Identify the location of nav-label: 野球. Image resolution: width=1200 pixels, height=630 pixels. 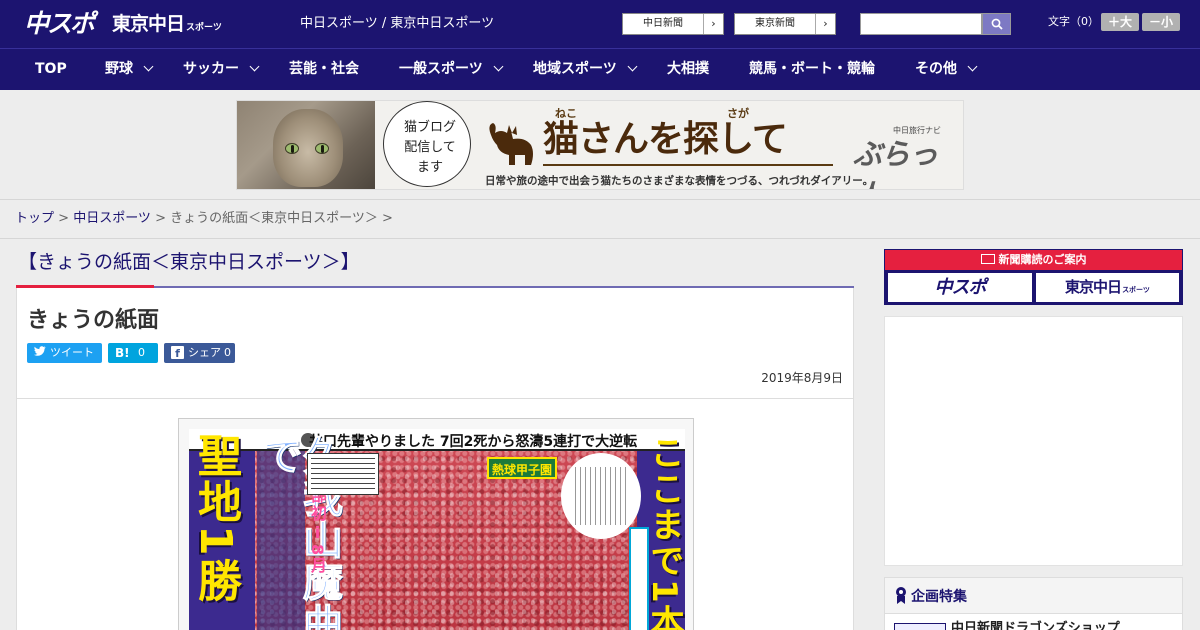
(119, 69).